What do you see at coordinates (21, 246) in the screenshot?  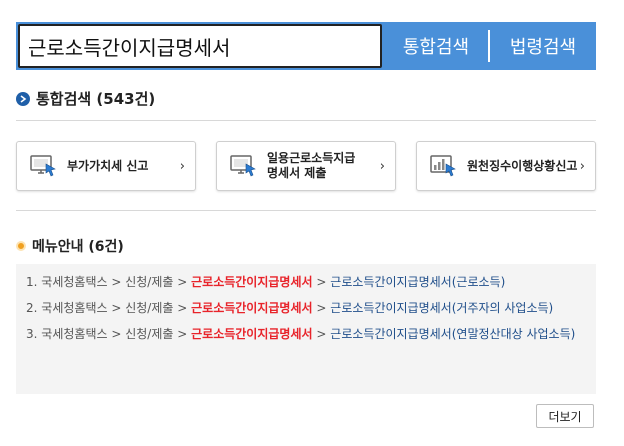 I see `bullet-icon` at bounding box center [21, 246].